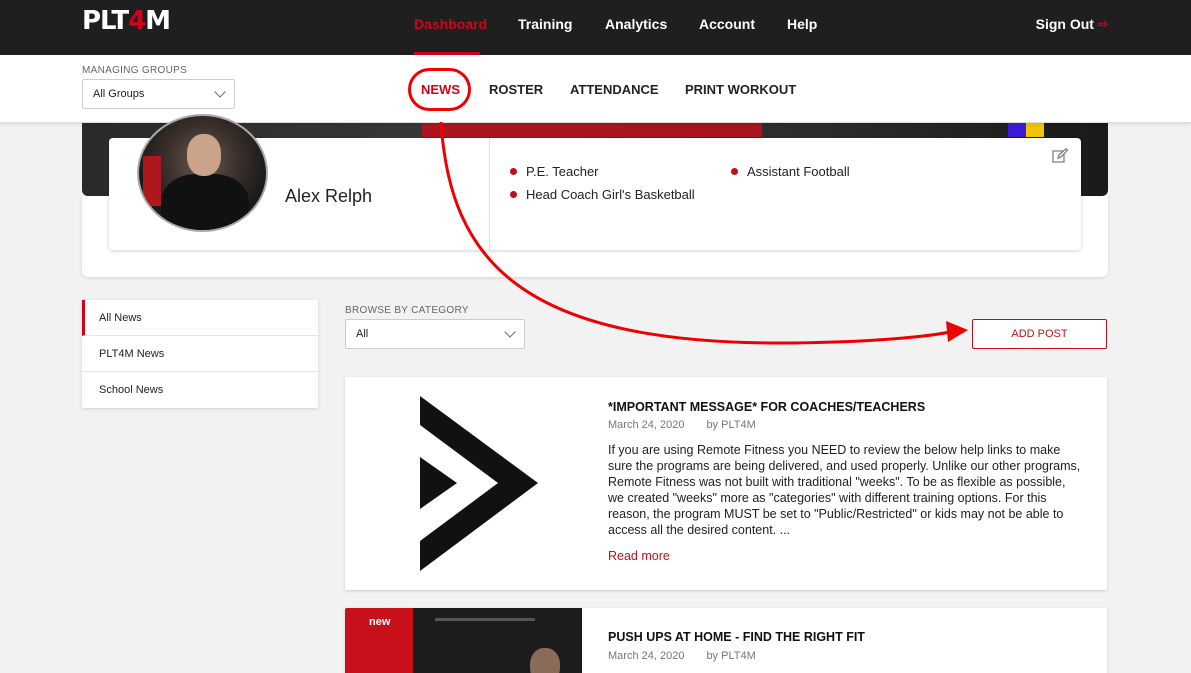 The width and height of the screenshot is (1191, 673). What do you see at coordinates (463, 640) in the screenshot?
I see `post-thumbnail: new` at bounding box center [463, 640].